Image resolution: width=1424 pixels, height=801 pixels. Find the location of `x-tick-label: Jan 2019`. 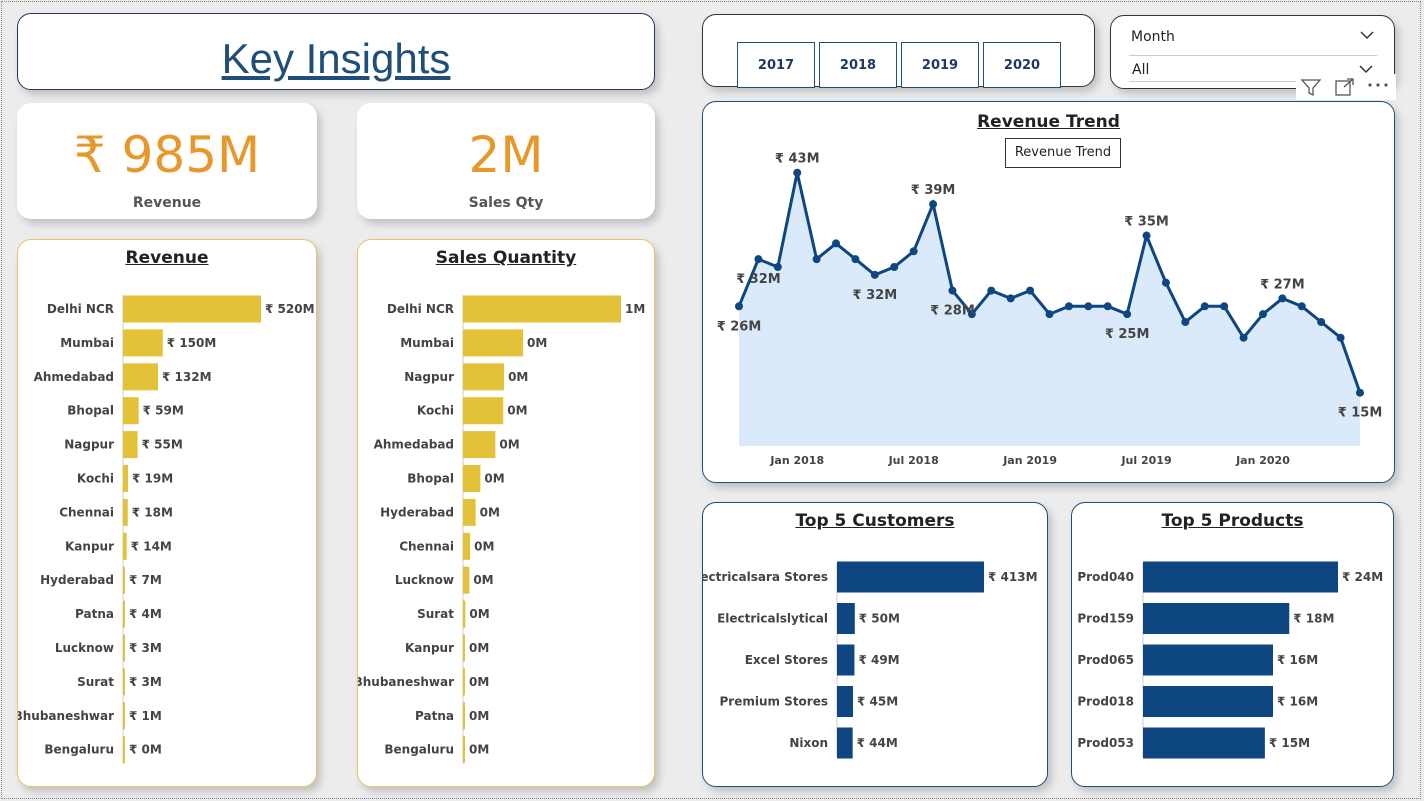

x-tick-label: Jan 2019 is located at coordinates (1029, 460).